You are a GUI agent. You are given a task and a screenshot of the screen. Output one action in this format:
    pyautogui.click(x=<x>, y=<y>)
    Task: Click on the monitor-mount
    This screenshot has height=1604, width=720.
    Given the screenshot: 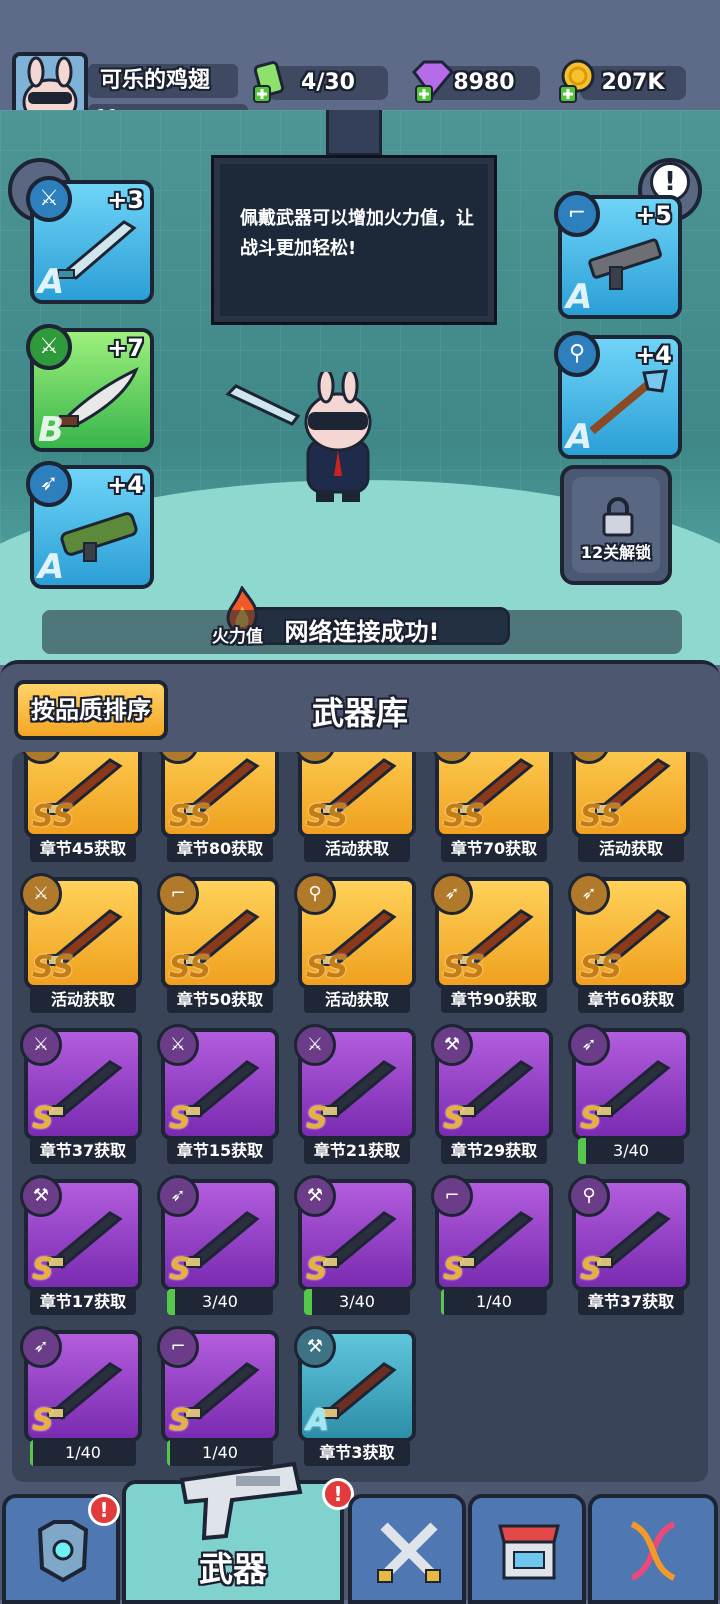 What is the action you would take?
    pyautogui.click(x=354, y=133)
    